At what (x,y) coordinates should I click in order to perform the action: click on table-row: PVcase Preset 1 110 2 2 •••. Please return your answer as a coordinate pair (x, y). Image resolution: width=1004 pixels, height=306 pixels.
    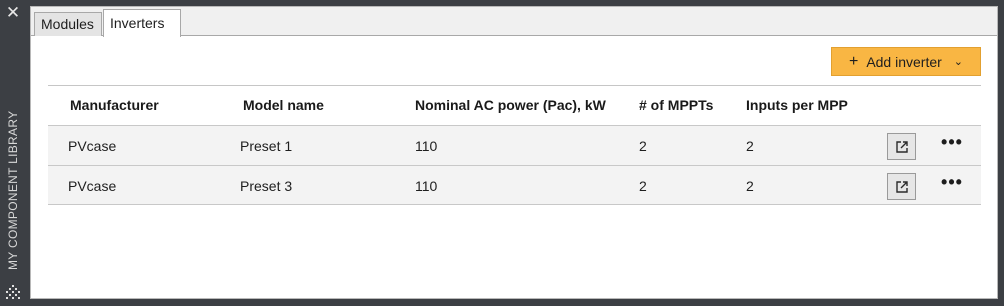
    Looking at the image, I should click on (514, 145).